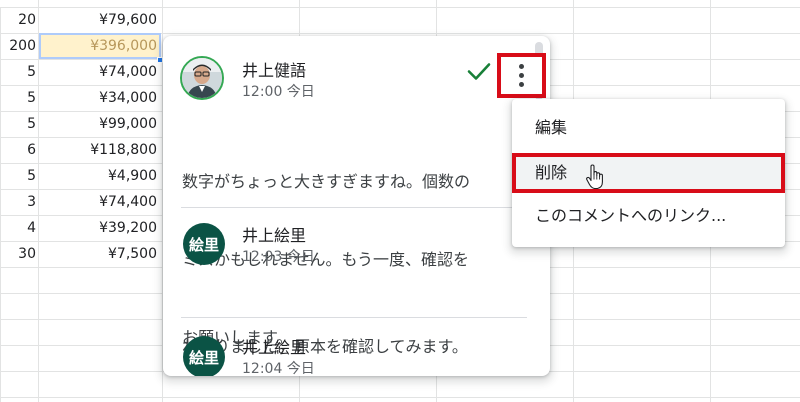 The height and width of the screenshot is (402, 800). Describe the element at coordinates (100, 254) in the screenshot. I see `price-cell: ¥7,500` at that location.